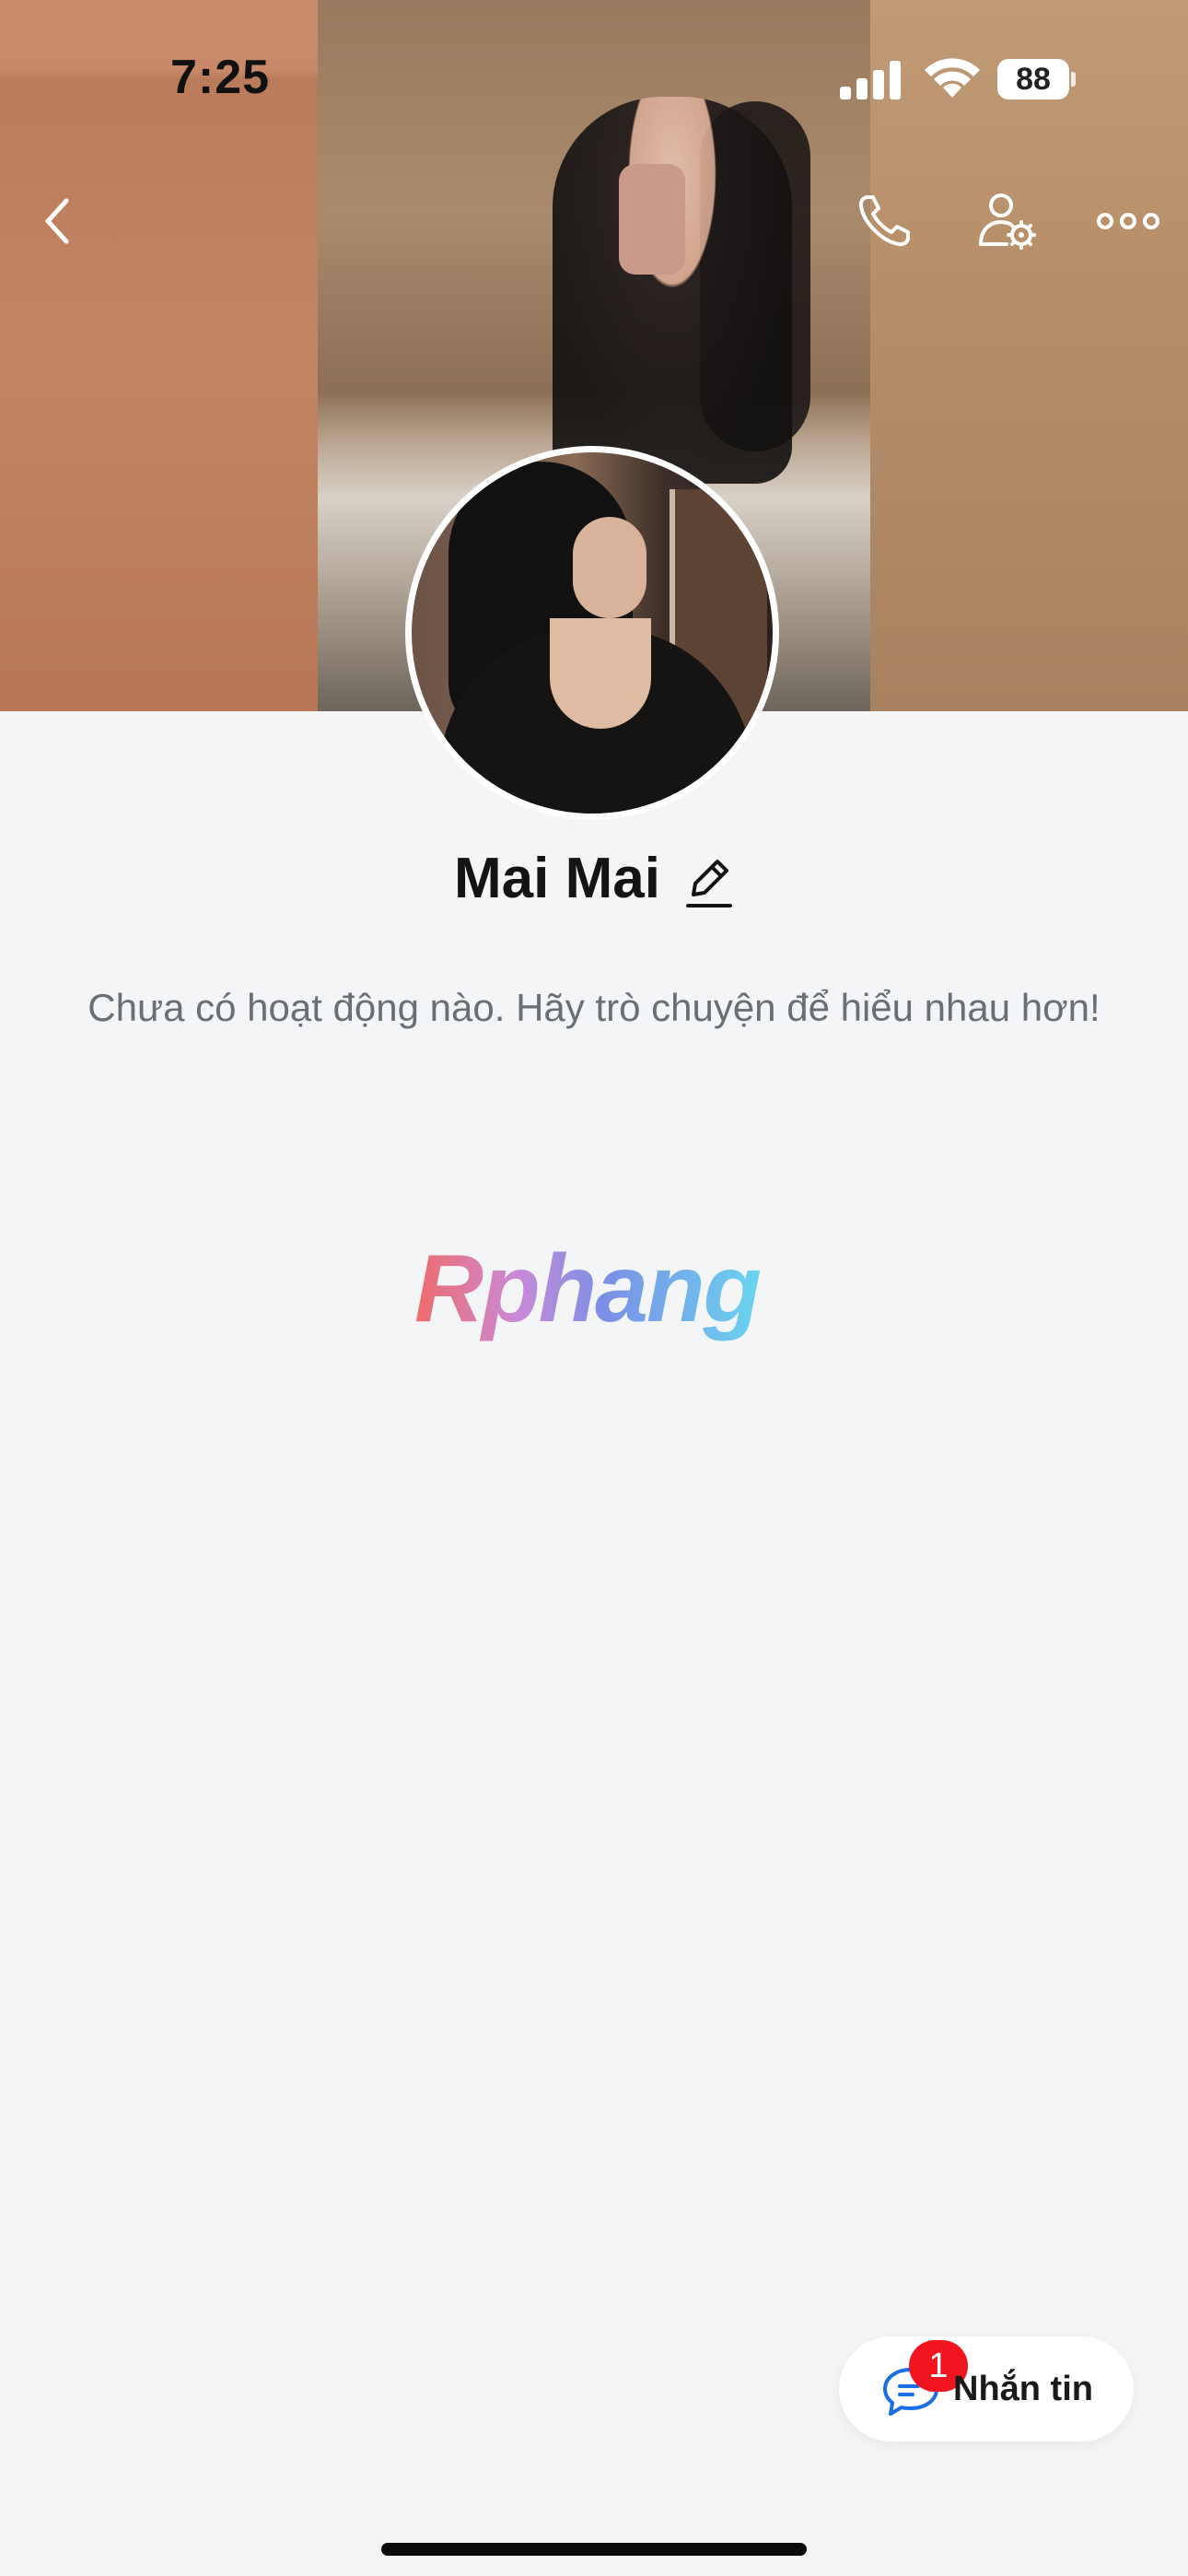  I want to click on back-button, so click(57, 221).